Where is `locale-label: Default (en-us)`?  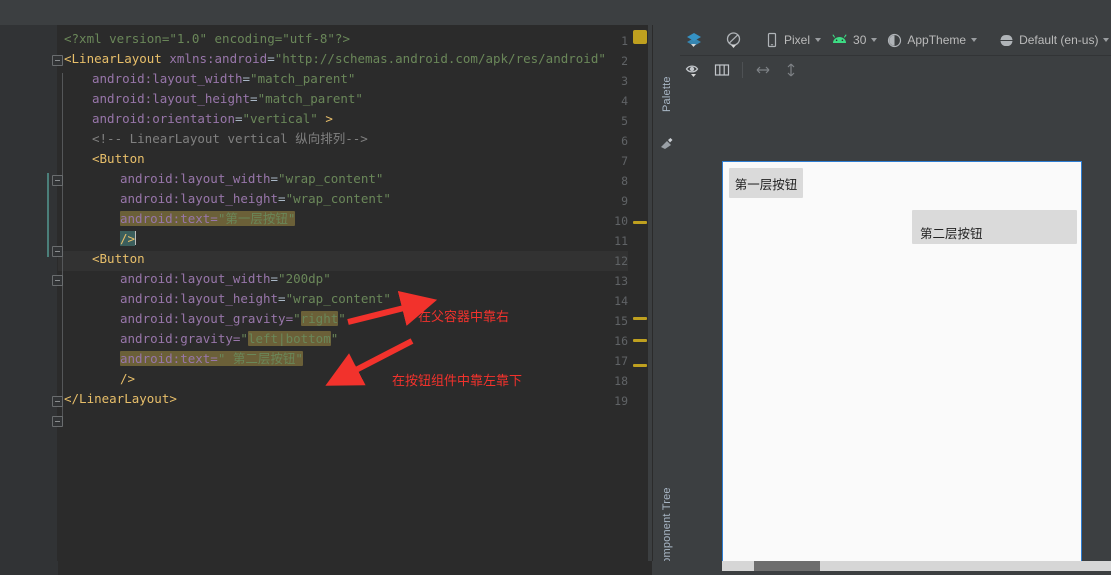
locale-label: Default (en-us) is located at coordinates (1059, 40).